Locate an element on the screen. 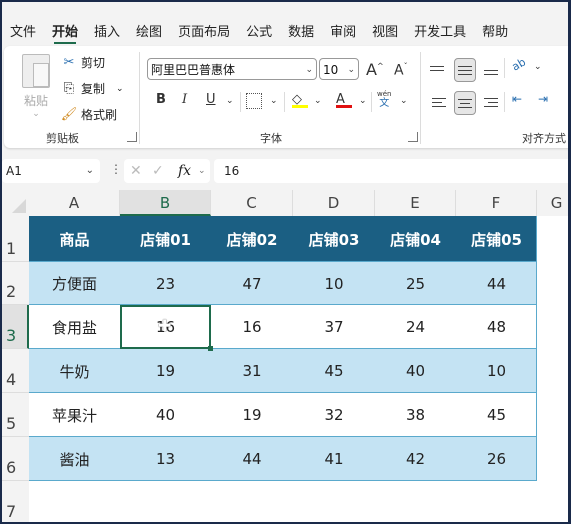  table-cell: 23 is located at coordinates (165, 283).